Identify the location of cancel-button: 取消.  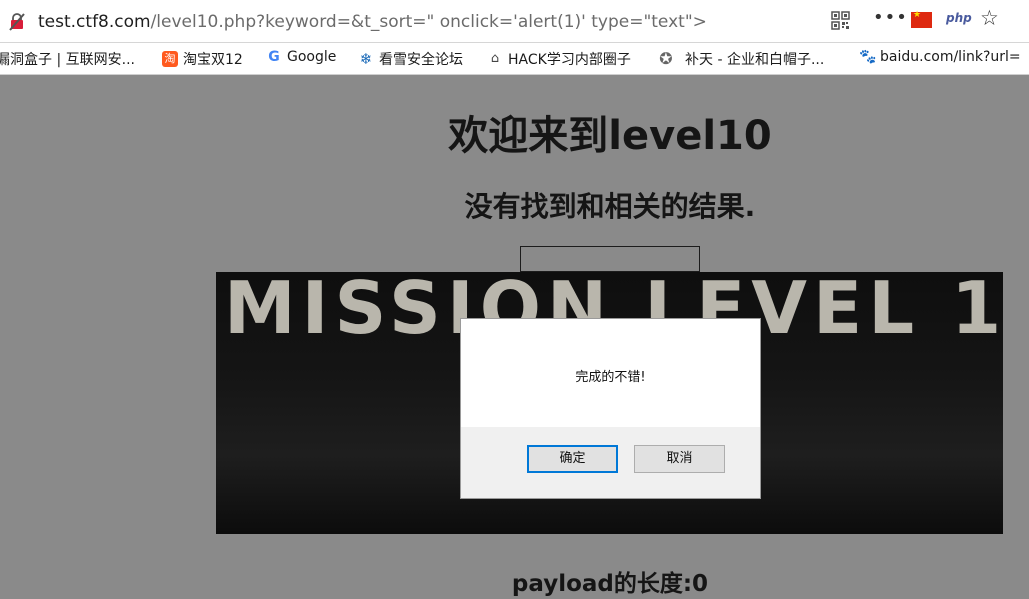
(679, 459).